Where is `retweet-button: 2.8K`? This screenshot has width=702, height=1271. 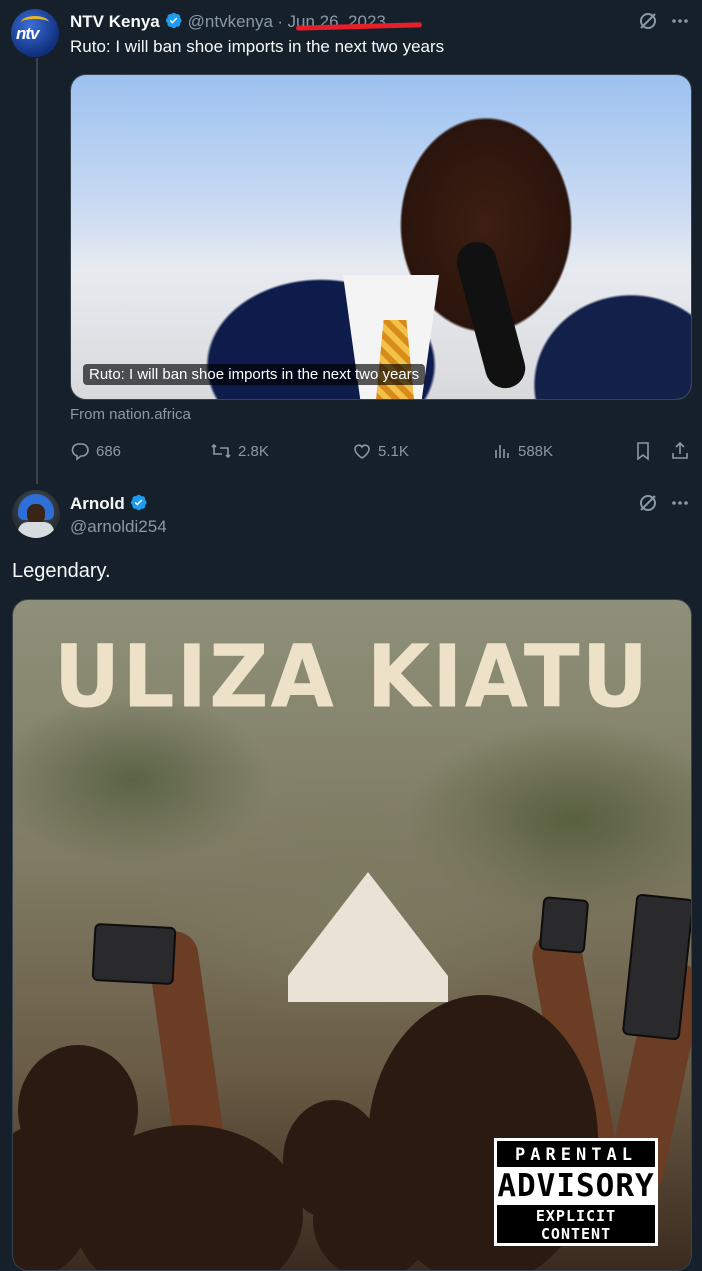
retweet-button: 2.8K is located at coordinates (239, 451).